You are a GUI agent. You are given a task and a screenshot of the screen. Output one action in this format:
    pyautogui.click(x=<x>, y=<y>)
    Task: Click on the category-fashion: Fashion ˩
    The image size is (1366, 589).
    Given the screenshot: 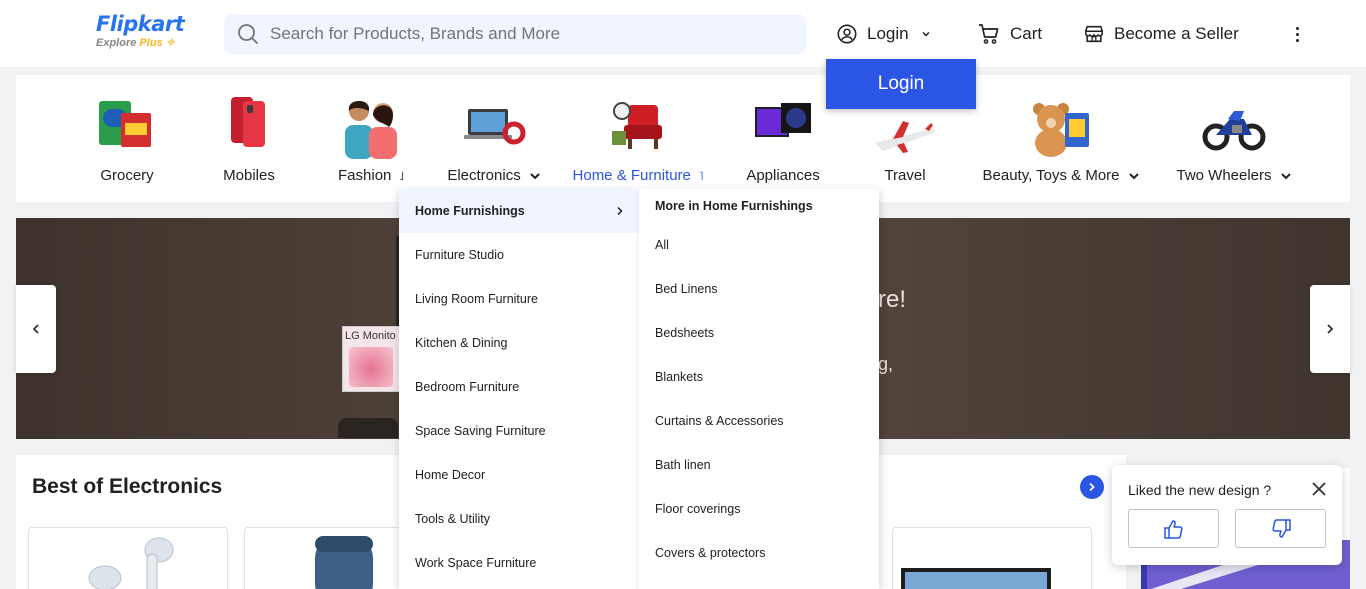 What is the action you would take?
    pyautogui.click(x=371, y=138)
    